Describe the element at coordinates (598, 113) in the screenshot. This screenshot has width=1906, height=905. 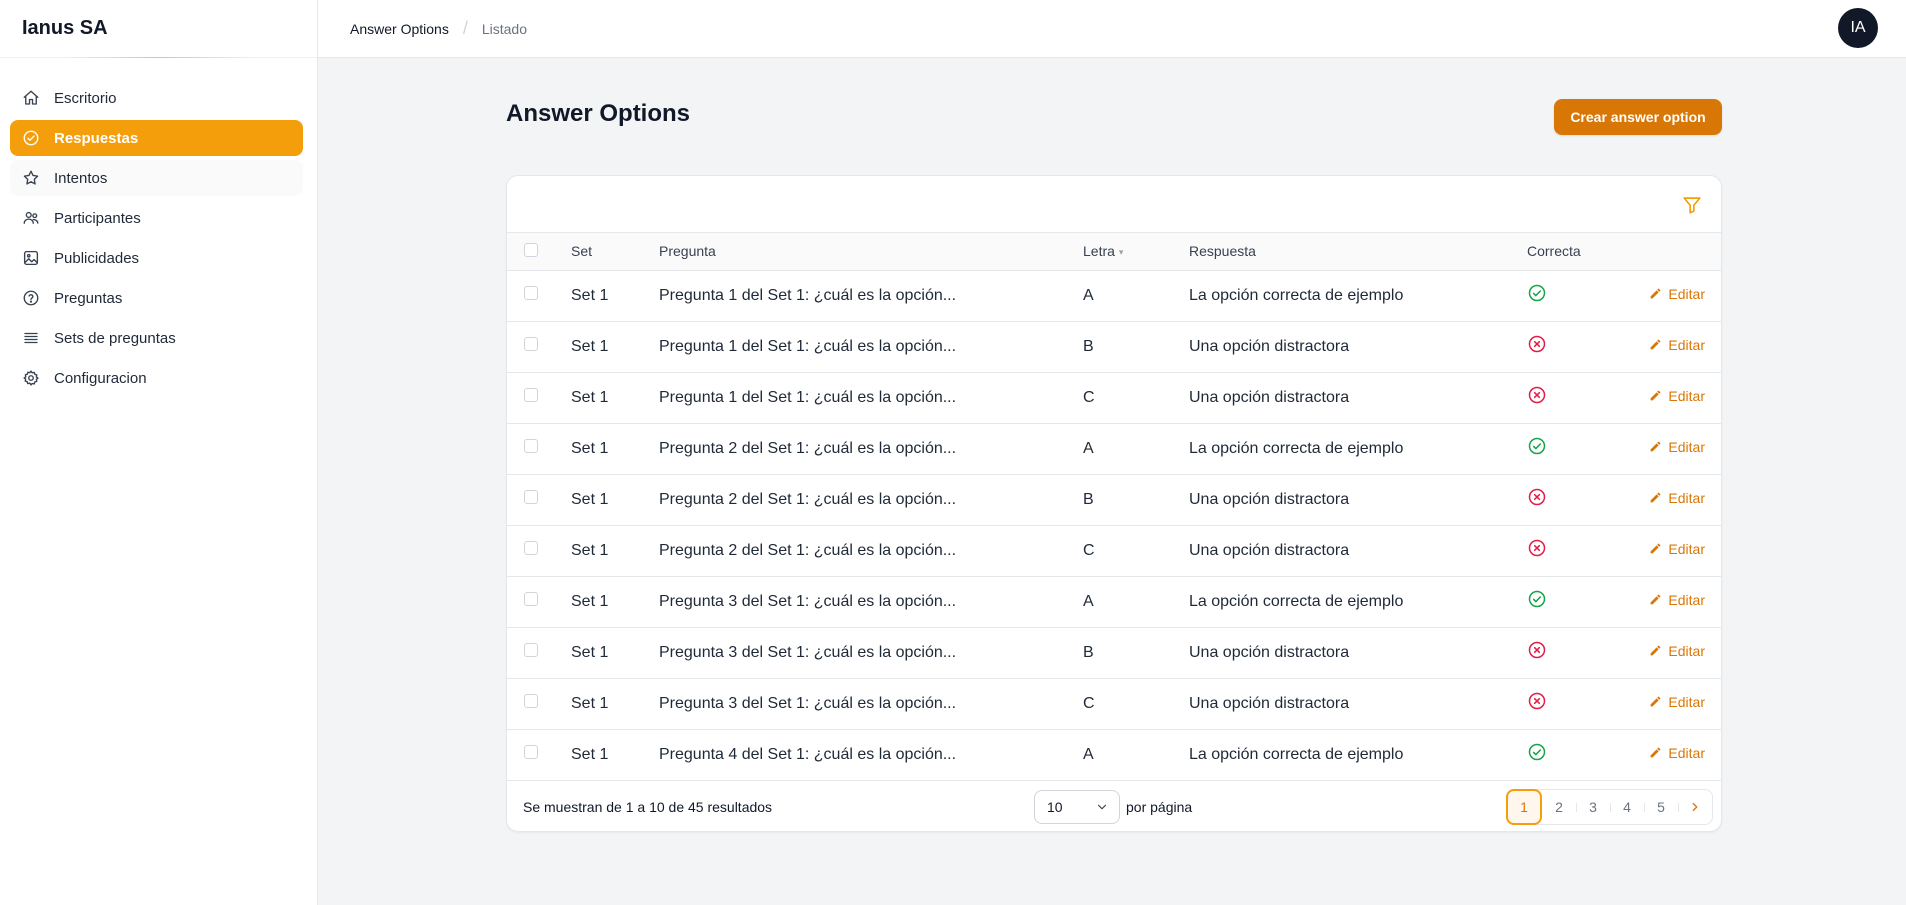
I see `page-title: Answer Options` at that location.